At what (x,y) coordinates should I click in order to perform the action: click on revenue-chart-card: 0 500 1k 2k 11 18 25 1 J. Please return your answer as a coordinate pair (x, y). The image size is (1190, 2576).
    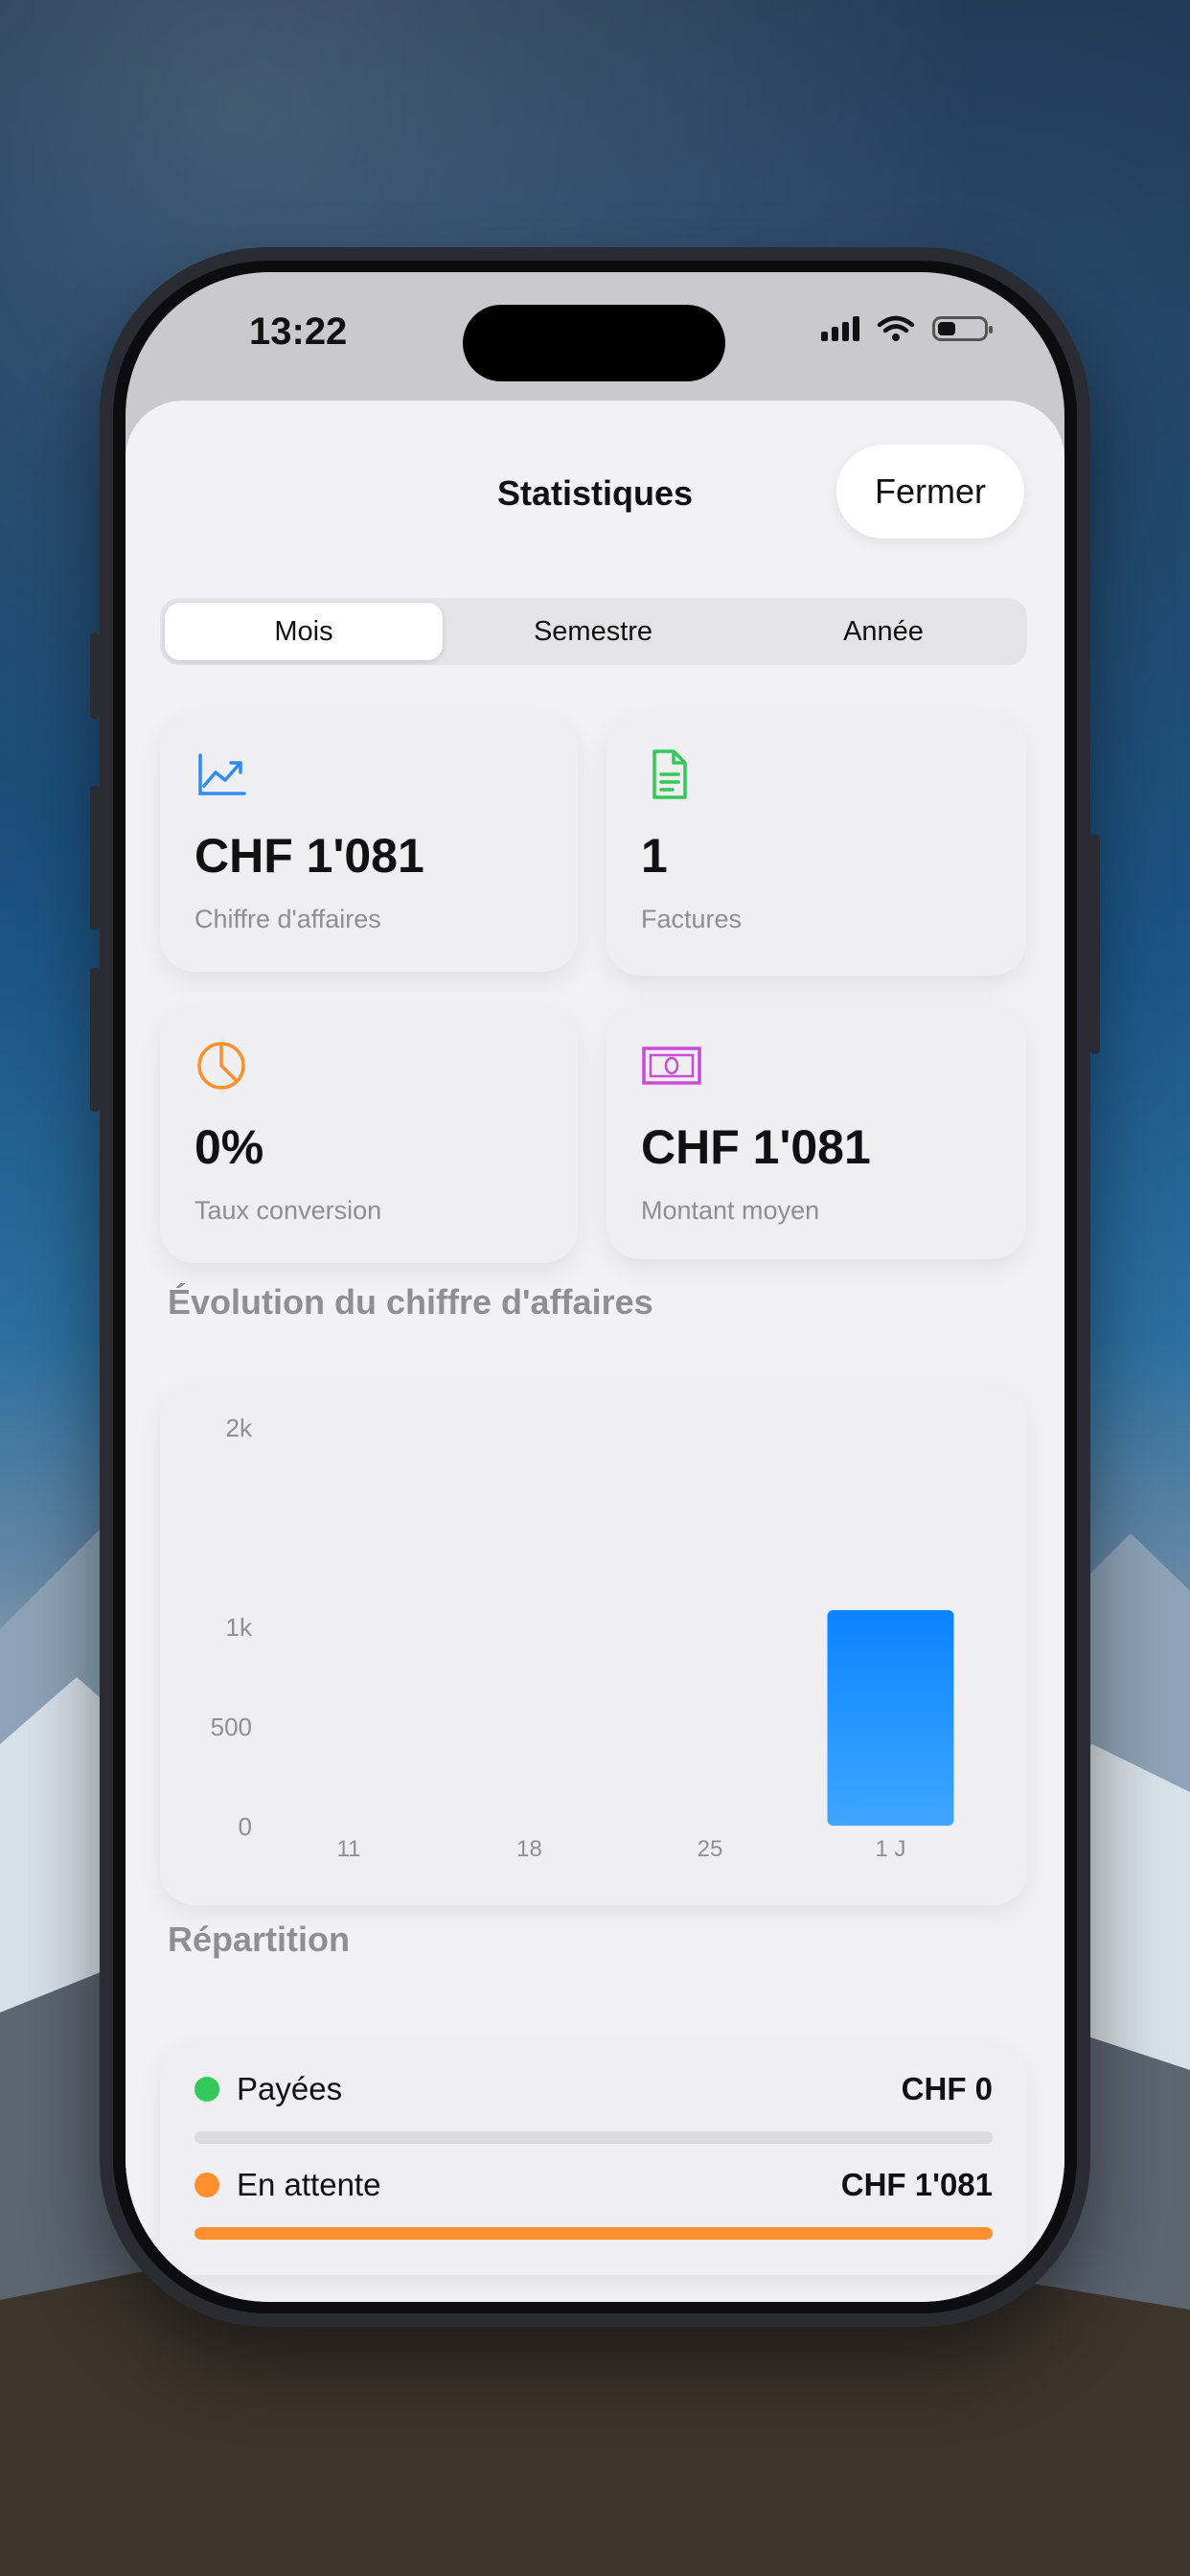
    Looking at the image, I should click on (593, 1644).